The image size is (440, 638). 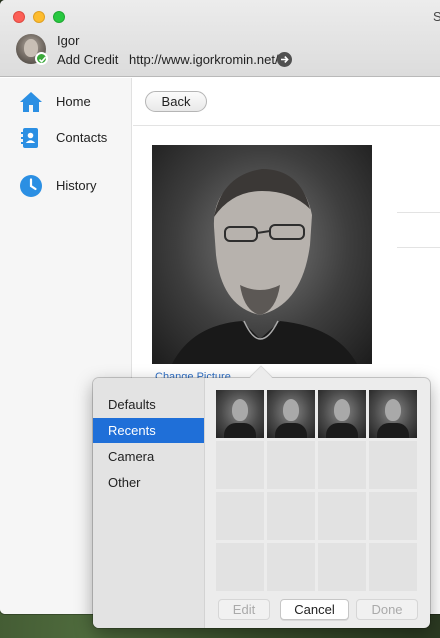 What do you see at coordinates (204, 59) in the screenshot?
I see `website-link: http://www.igorkromin.net/` at bounding box center [204, 59].